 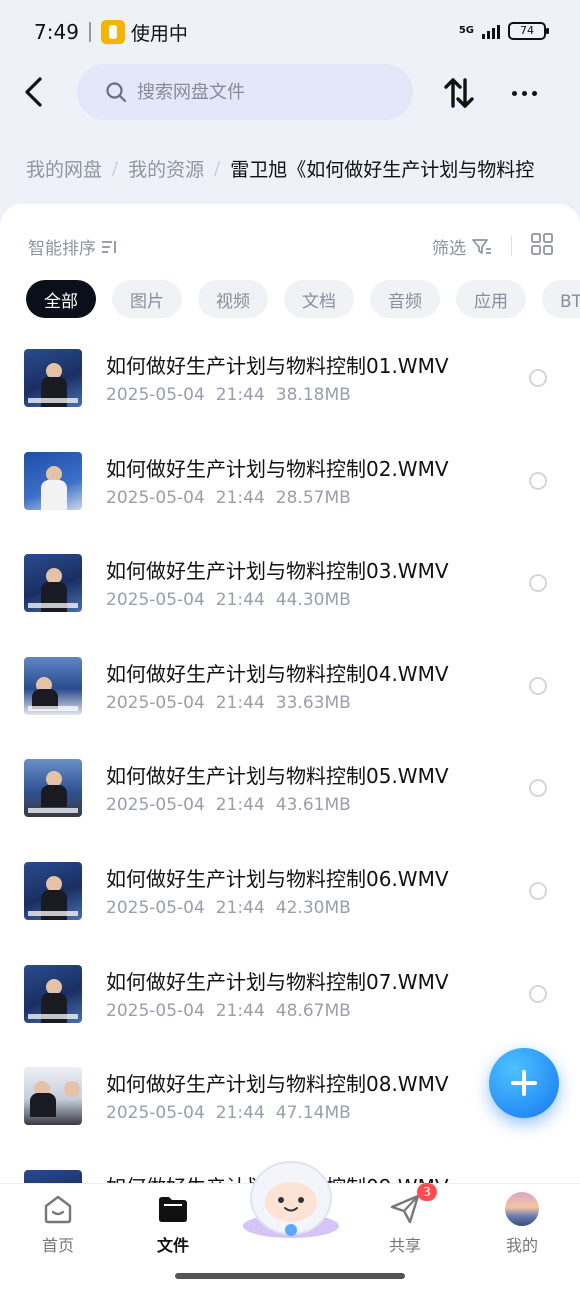 I want to click on breadcrumb-item-my-resources: 我的资源, so click(x=166, y=168).